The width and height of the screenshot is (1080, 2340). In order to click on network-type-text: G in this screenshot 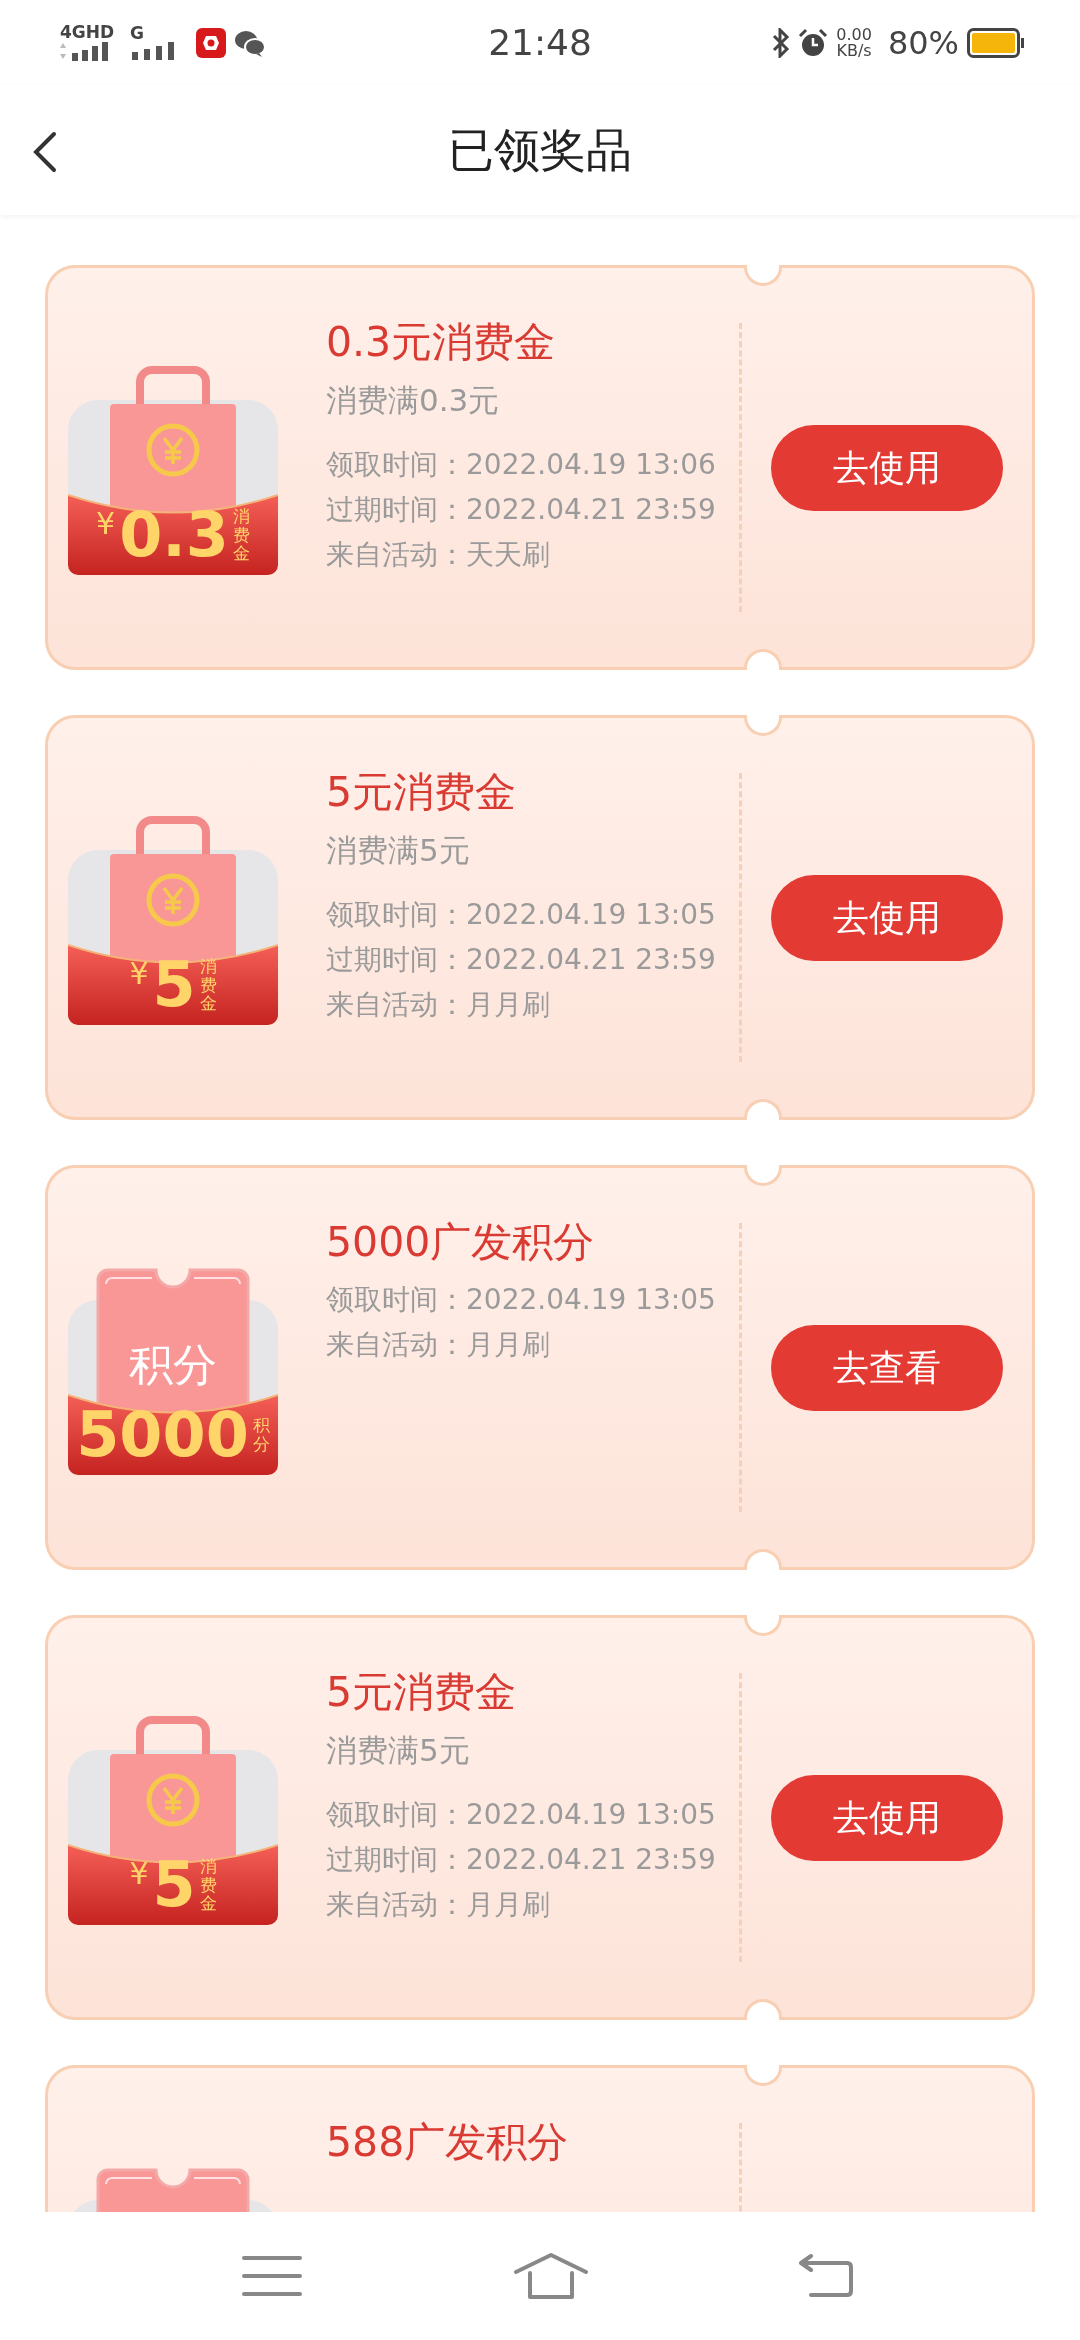, I will do `click(137, 33)`.